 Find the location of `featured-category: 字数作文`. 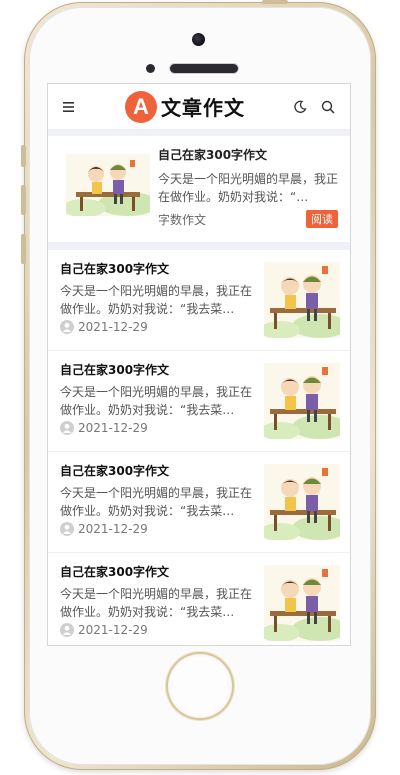

featured-category: 字数作文 is located at coordinates (182, 219).